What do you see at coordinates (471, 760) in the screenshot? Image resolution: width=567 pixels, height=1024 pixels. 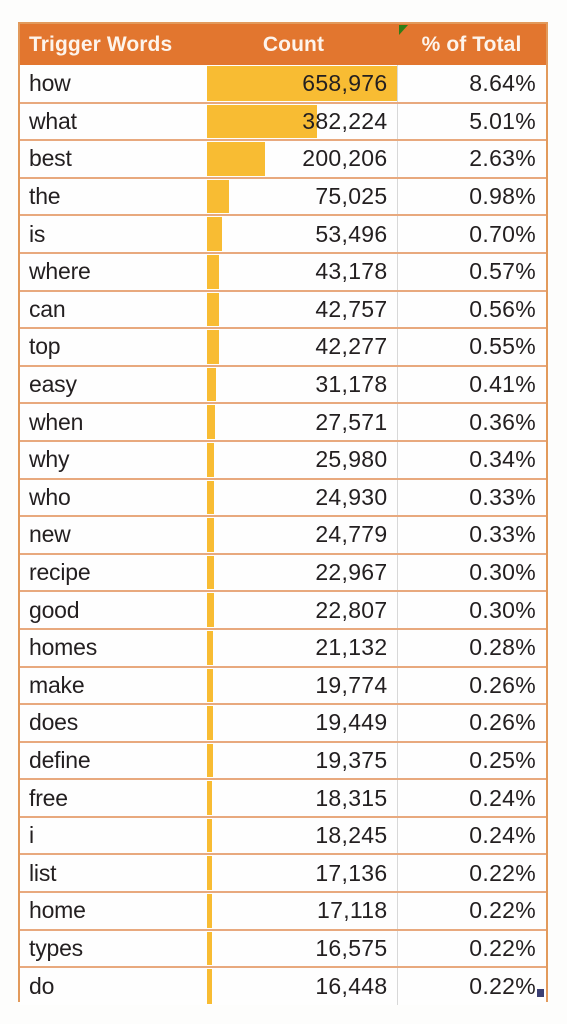 I see `cell-percent-of-total: 0.25%` at bounding box center [471, 760].